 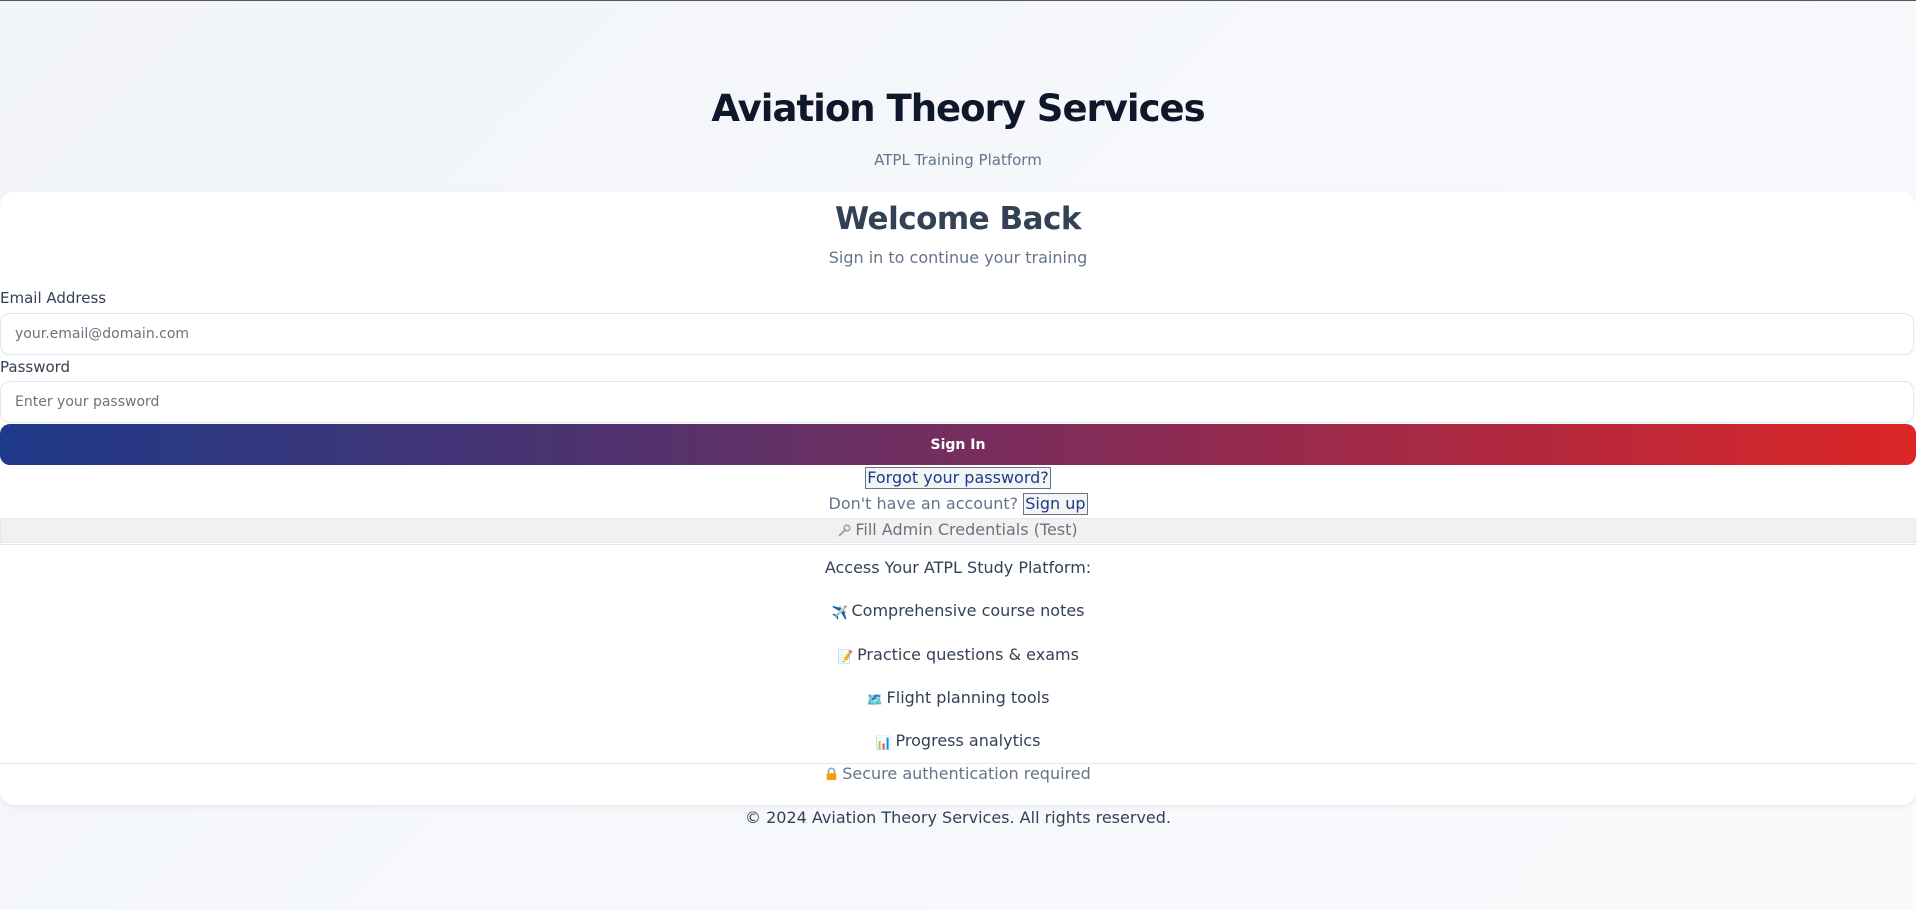 What do you see at coordinates (958, 160) in the screenshot?
I see `app-subtitle: ATPL Training Platform` at bounding box center [958, 160].